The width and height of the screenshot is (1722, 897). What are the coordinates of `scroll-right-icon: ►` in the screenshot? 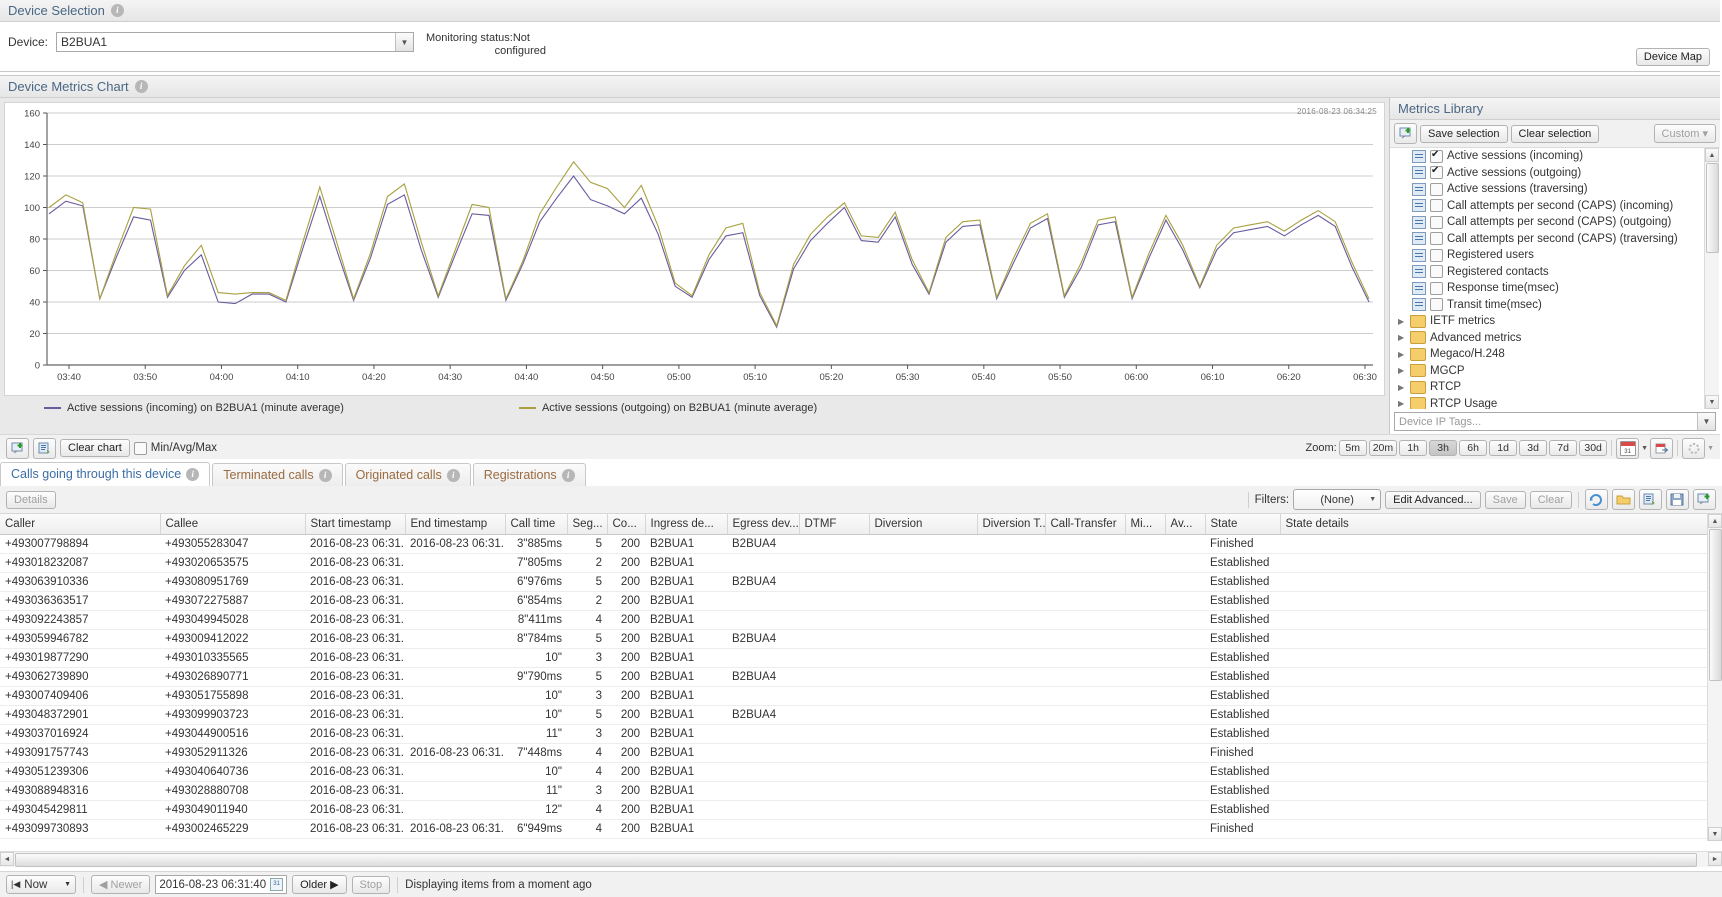 It's located at (1715, 859).